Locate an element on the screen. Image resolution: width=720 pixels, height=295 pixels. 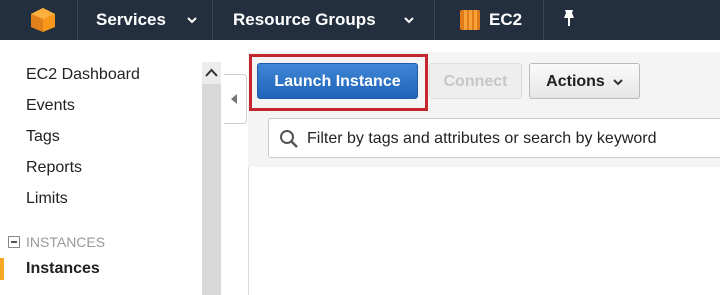
services-menu: Services is located at coordinates (131, 20).